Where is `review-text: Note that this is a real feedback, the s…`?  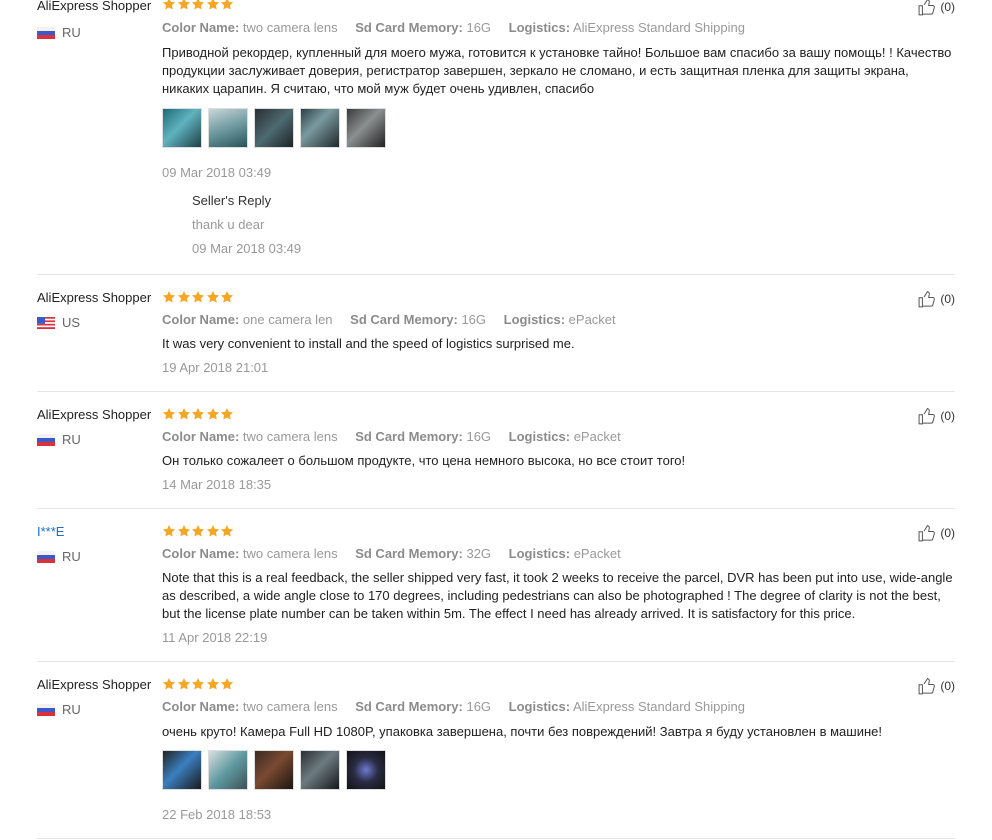
review-text: Note that this is a real feedback, the s… is located at coordinates (557, 595).